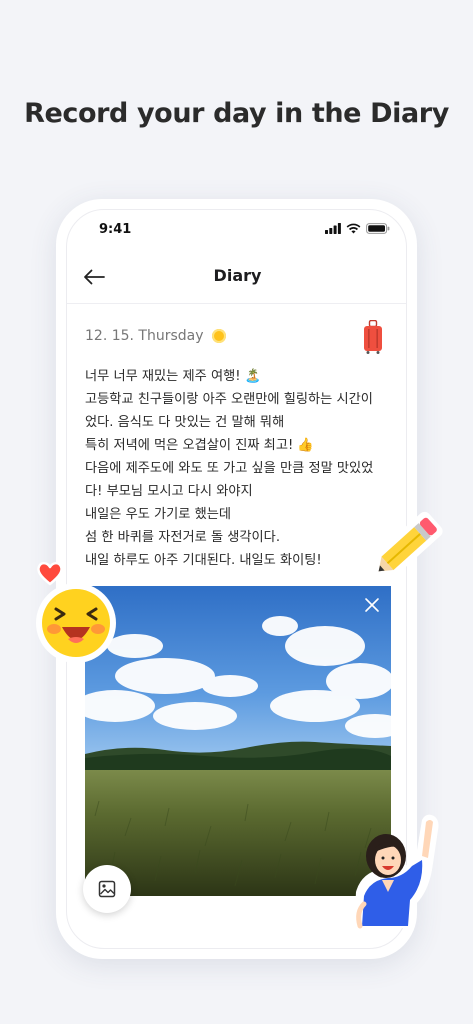 The height and width of the screenshot is (1024, 473). What do you see at coordinates (333, 228) in the screenshot?
I see `signal-icon` at bounding box center [333, 228].